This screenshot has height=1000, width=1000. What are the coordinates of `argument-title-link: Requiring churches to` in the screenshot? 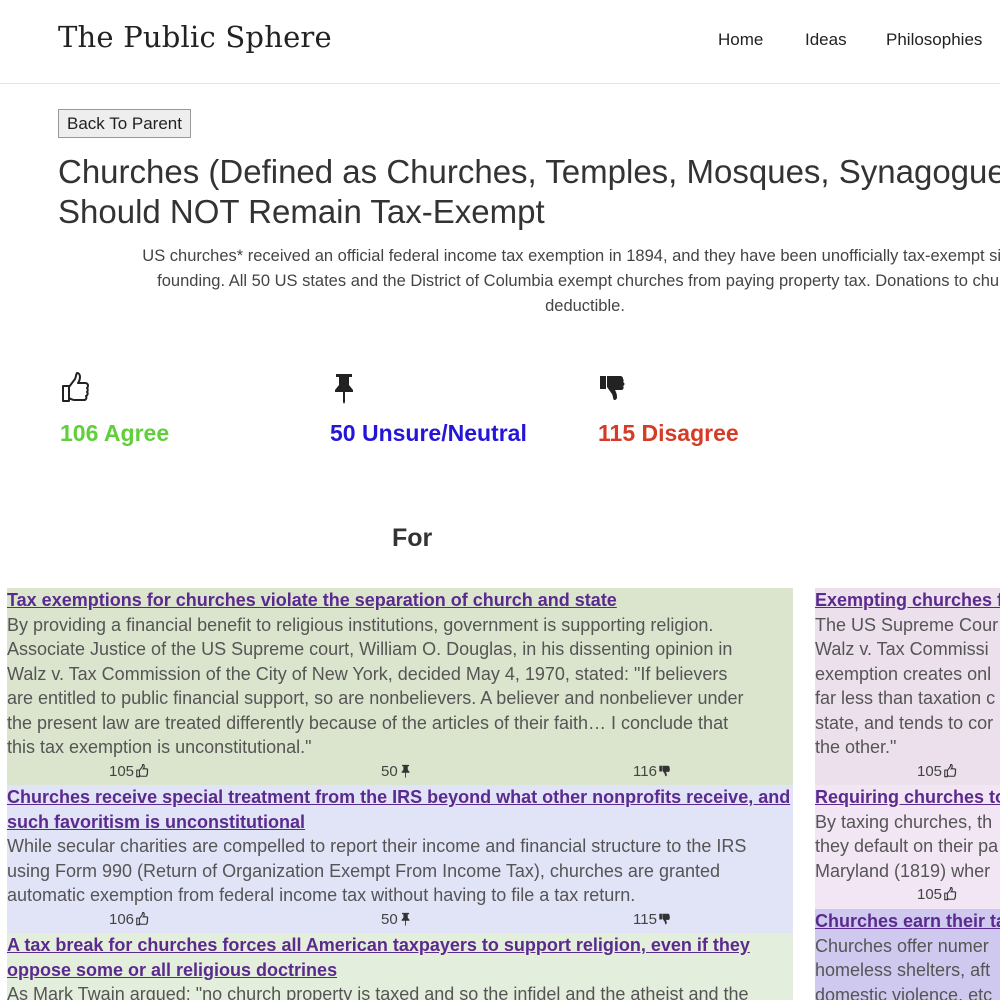 It's located at (907, 797).